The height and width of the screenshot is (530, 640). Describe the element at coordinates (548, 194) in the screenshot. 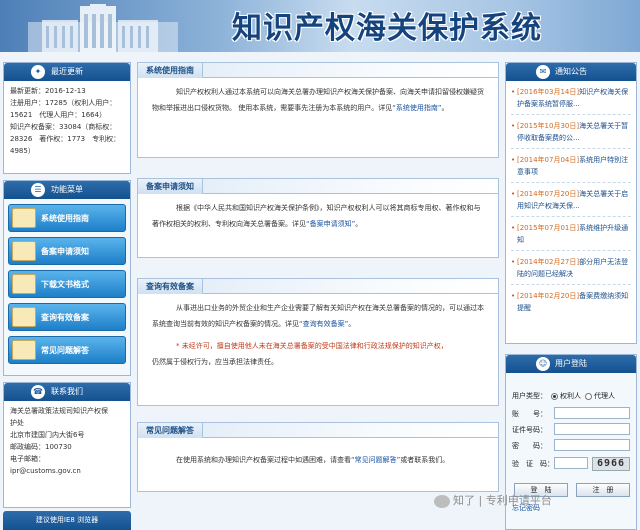

I see `notice-date: [2014年07月20日]` at that location.